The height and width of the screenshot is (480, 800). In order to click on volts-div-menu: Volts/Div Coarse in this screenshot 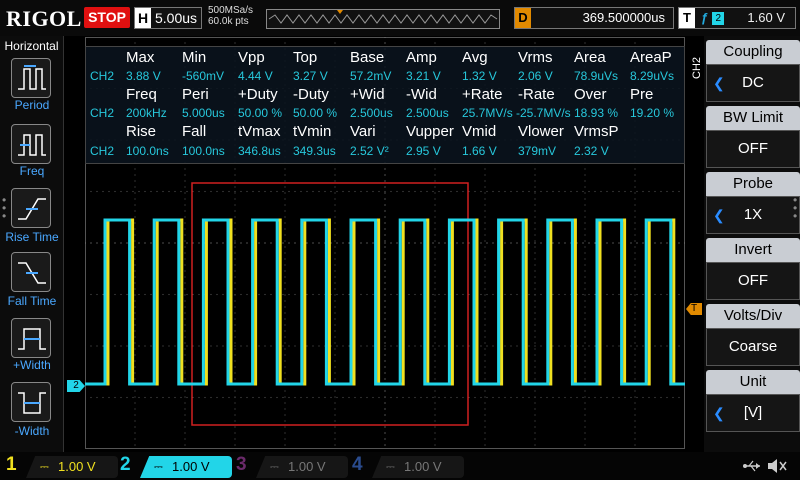, I will do `click(753, 336)`.